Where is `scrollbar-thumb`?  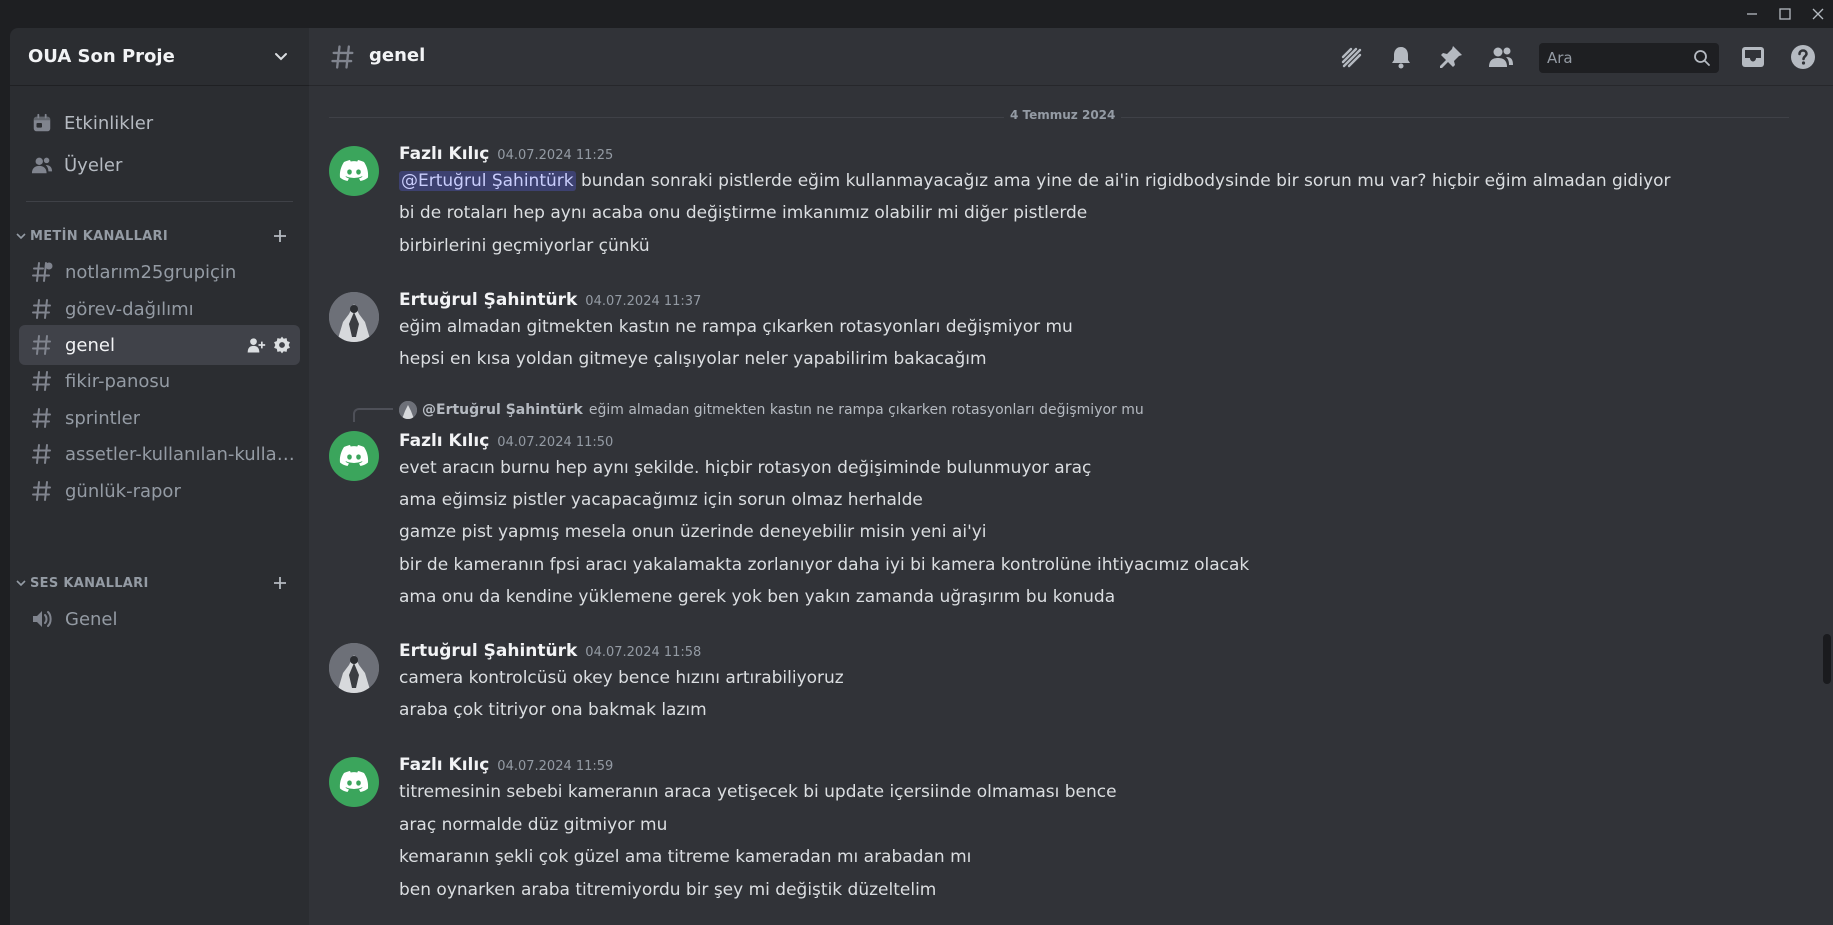
scrollbar-thumb is located at coordinates (1827, 659).